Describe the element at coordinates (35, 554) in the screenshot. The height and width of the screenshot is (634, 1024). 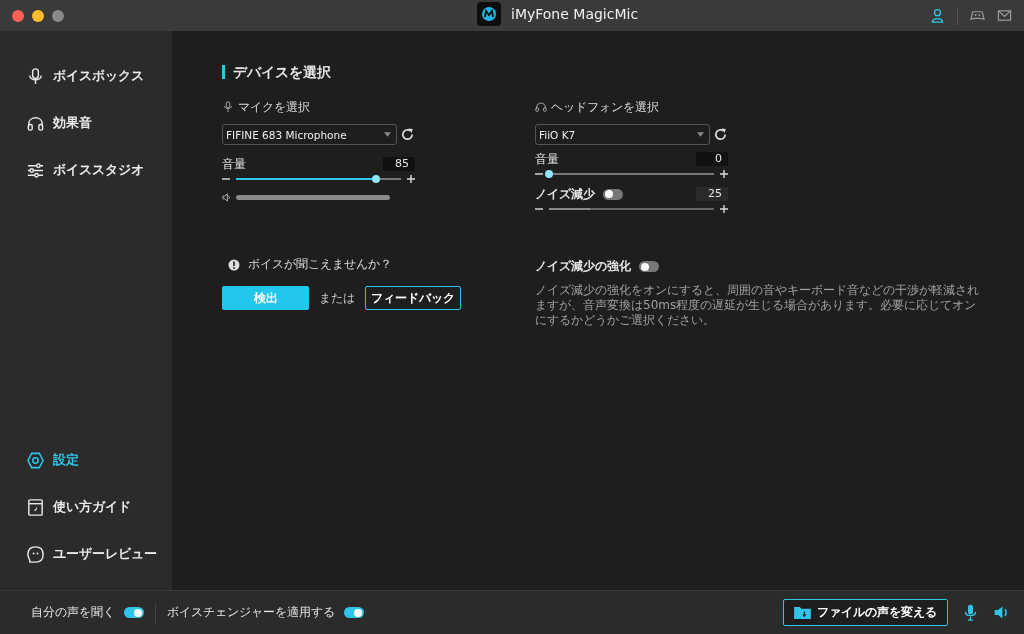
I see `chat-bubble-icon` at that location.